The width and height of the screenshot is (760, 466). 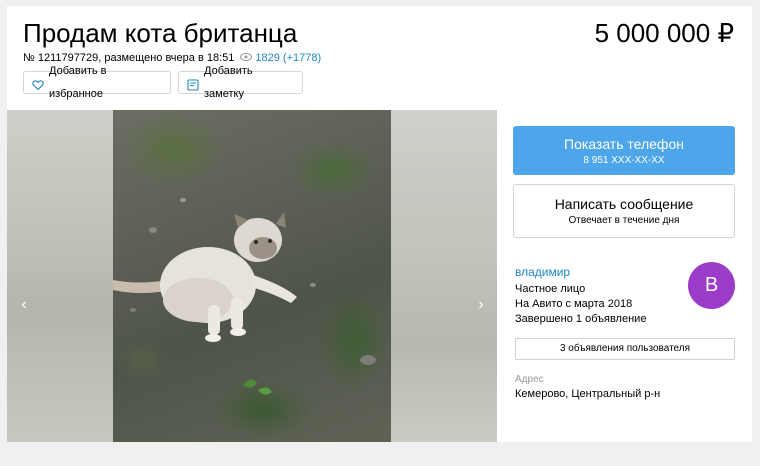 What do you see at coordinates (542, 272) in the screenshot?
I see `seller-name-link: владимир` at bounding box center [542, 272].